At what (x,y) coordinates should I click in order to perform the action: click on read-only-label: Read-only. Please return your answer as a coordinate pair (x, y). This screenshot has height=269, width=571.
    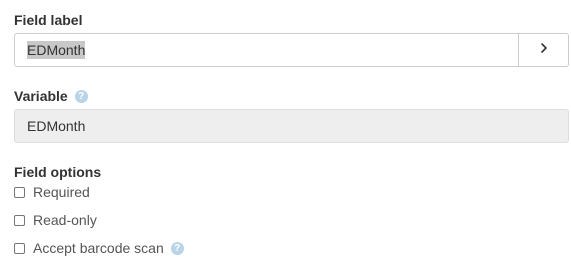
    Looking at the image, I should click on (65, 220).